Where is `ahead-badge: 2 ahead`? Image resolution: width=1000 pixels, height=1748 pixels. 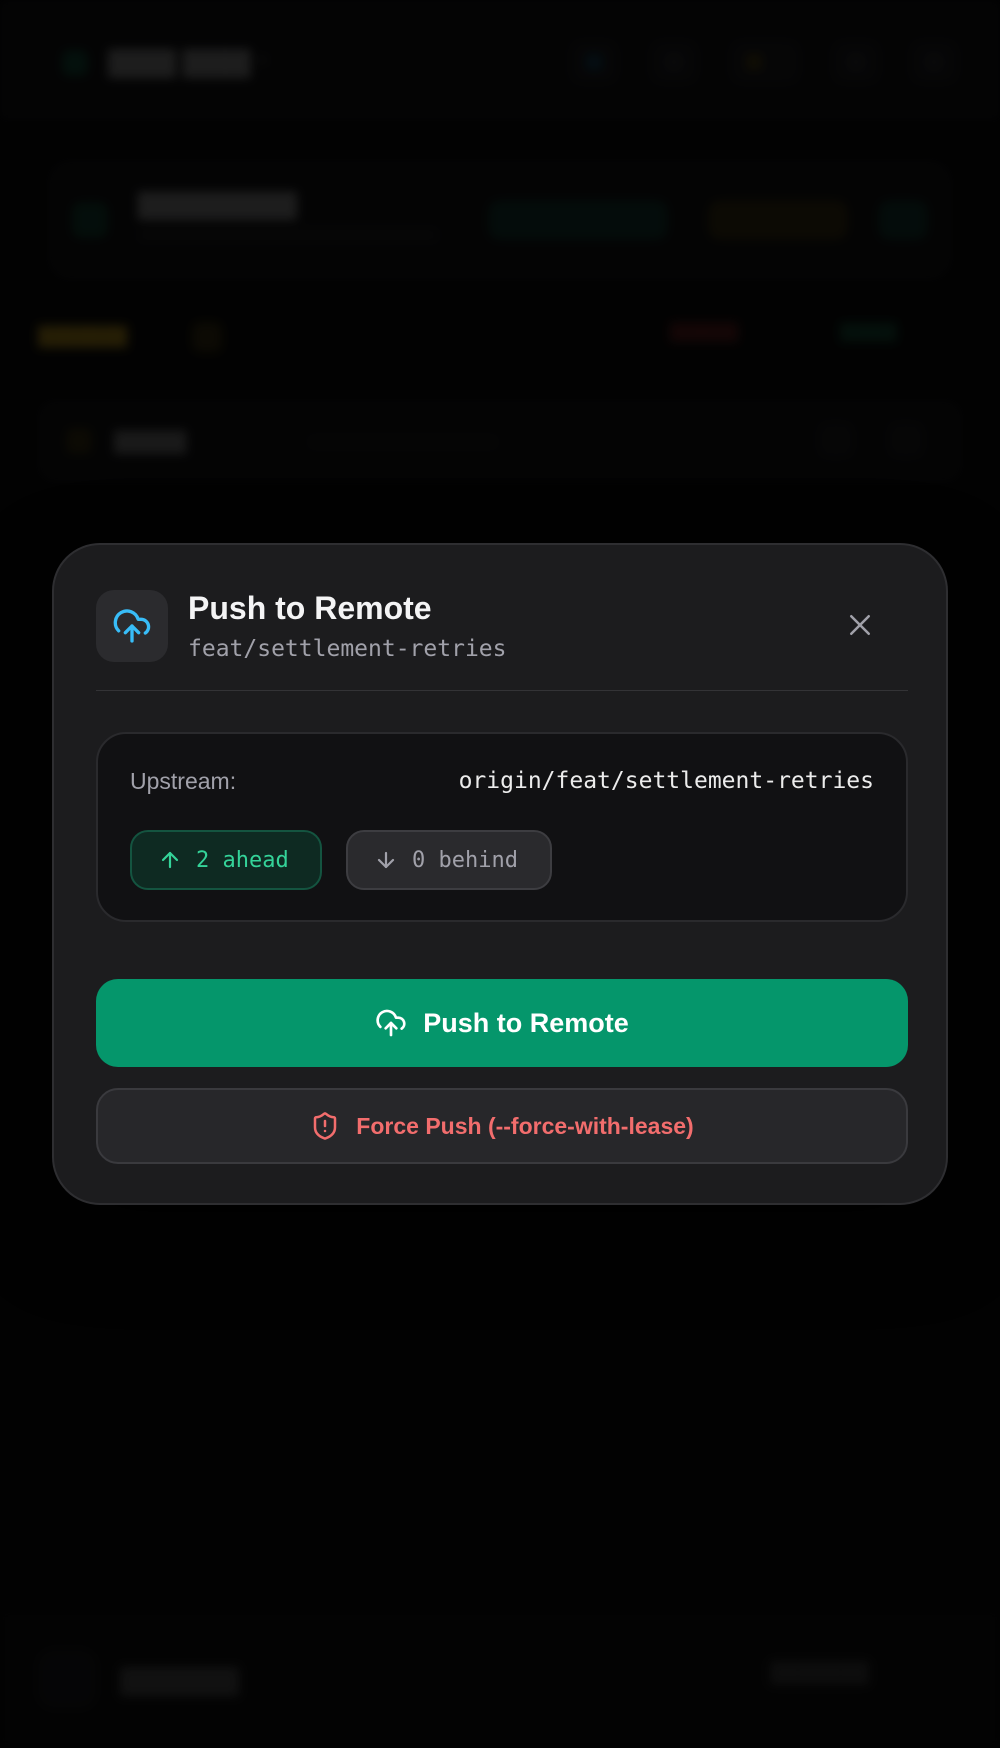 ahead-badge: 2 ahead is located at coordinates (226, 860).